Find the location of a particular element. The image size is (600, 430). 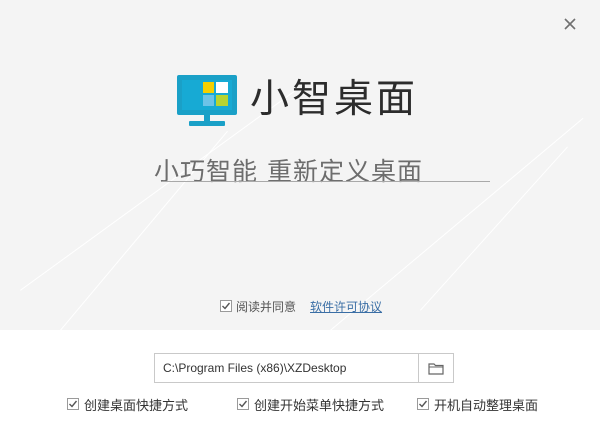

auto-organize-checkbox is located at coordinates (423, 404).